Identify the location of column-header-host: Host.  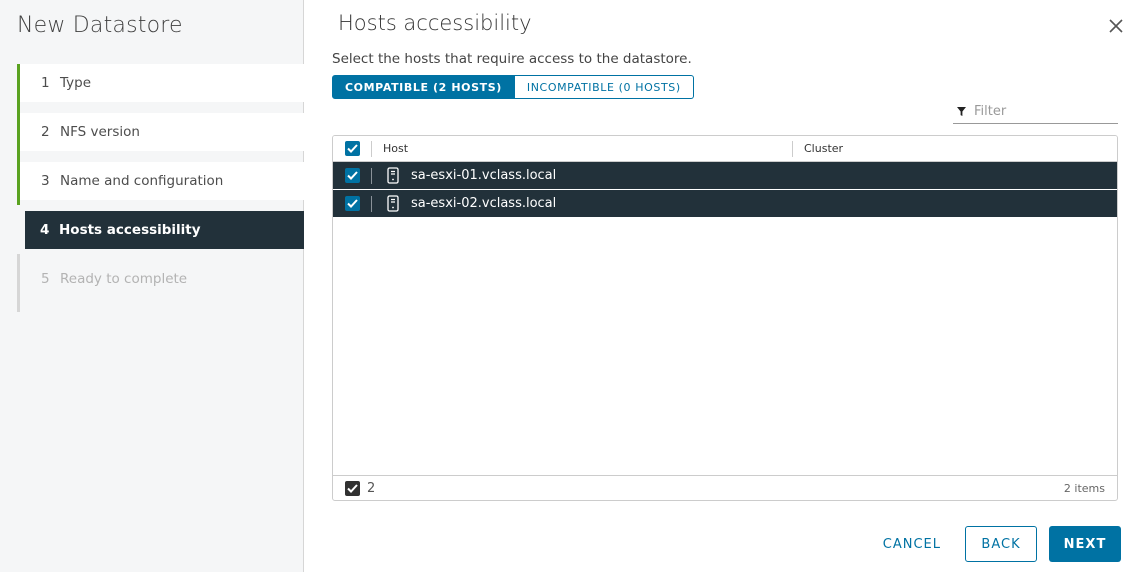
(582, 148).